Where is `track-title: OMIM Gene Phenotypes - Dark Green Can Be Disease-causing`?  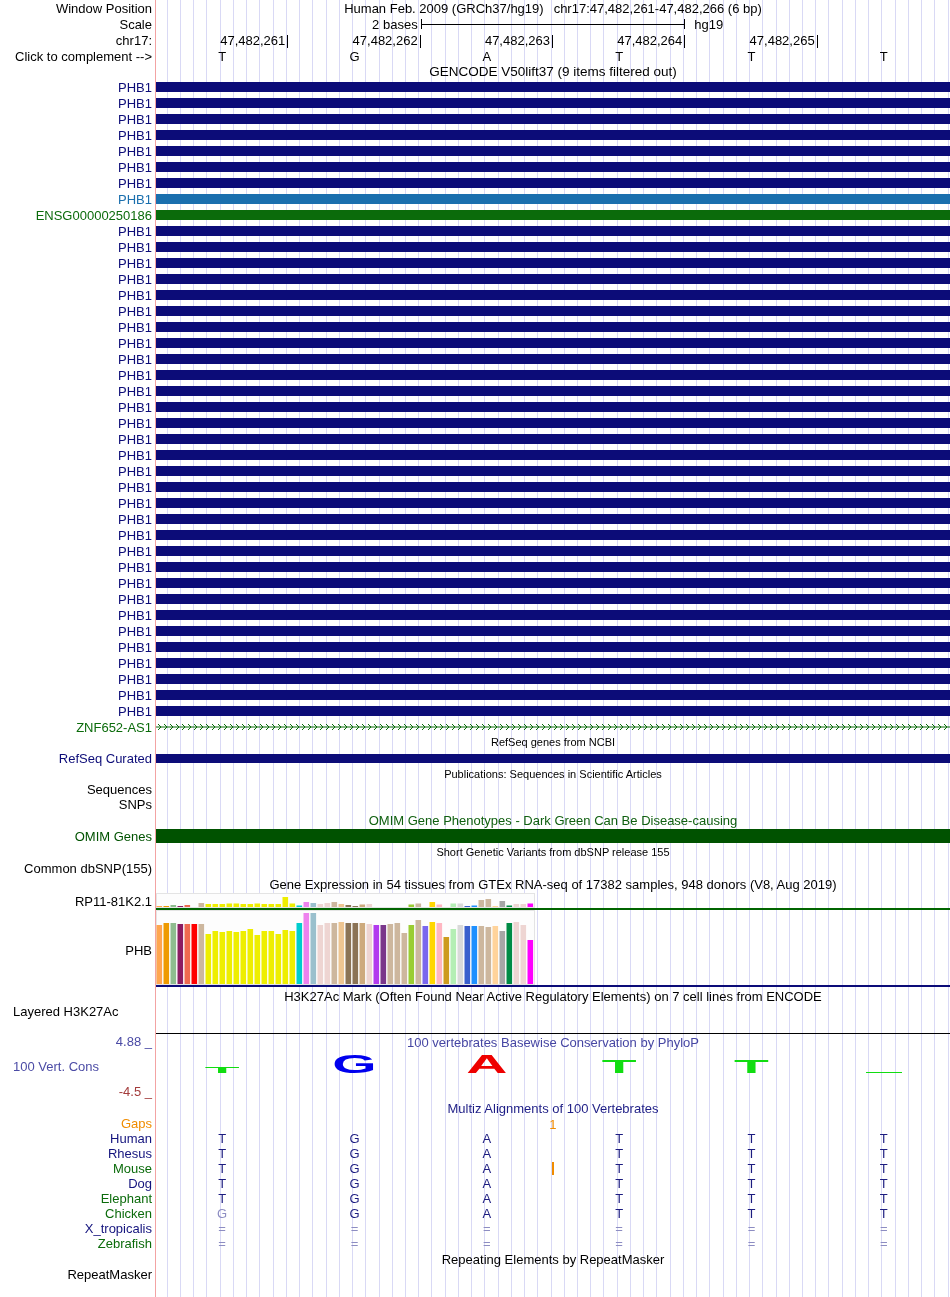 track-title: OMIM Gene Phenotypes - Dark Green Can Be Disease-causing is located at coordinates (553, 820).